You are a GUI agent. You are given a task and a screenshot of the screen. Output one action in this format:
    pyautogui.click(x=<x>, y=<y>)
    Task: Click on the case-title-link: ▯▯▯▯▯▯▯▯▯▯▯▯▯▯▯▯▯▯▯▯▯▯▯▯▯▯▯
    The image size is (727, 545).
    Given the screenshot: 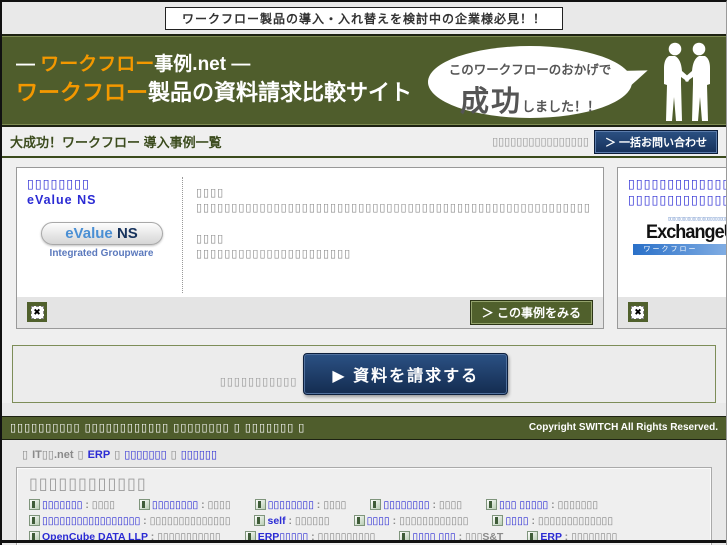 What is the action you would take?
    pyautogui.click(x=677, y=192)
    